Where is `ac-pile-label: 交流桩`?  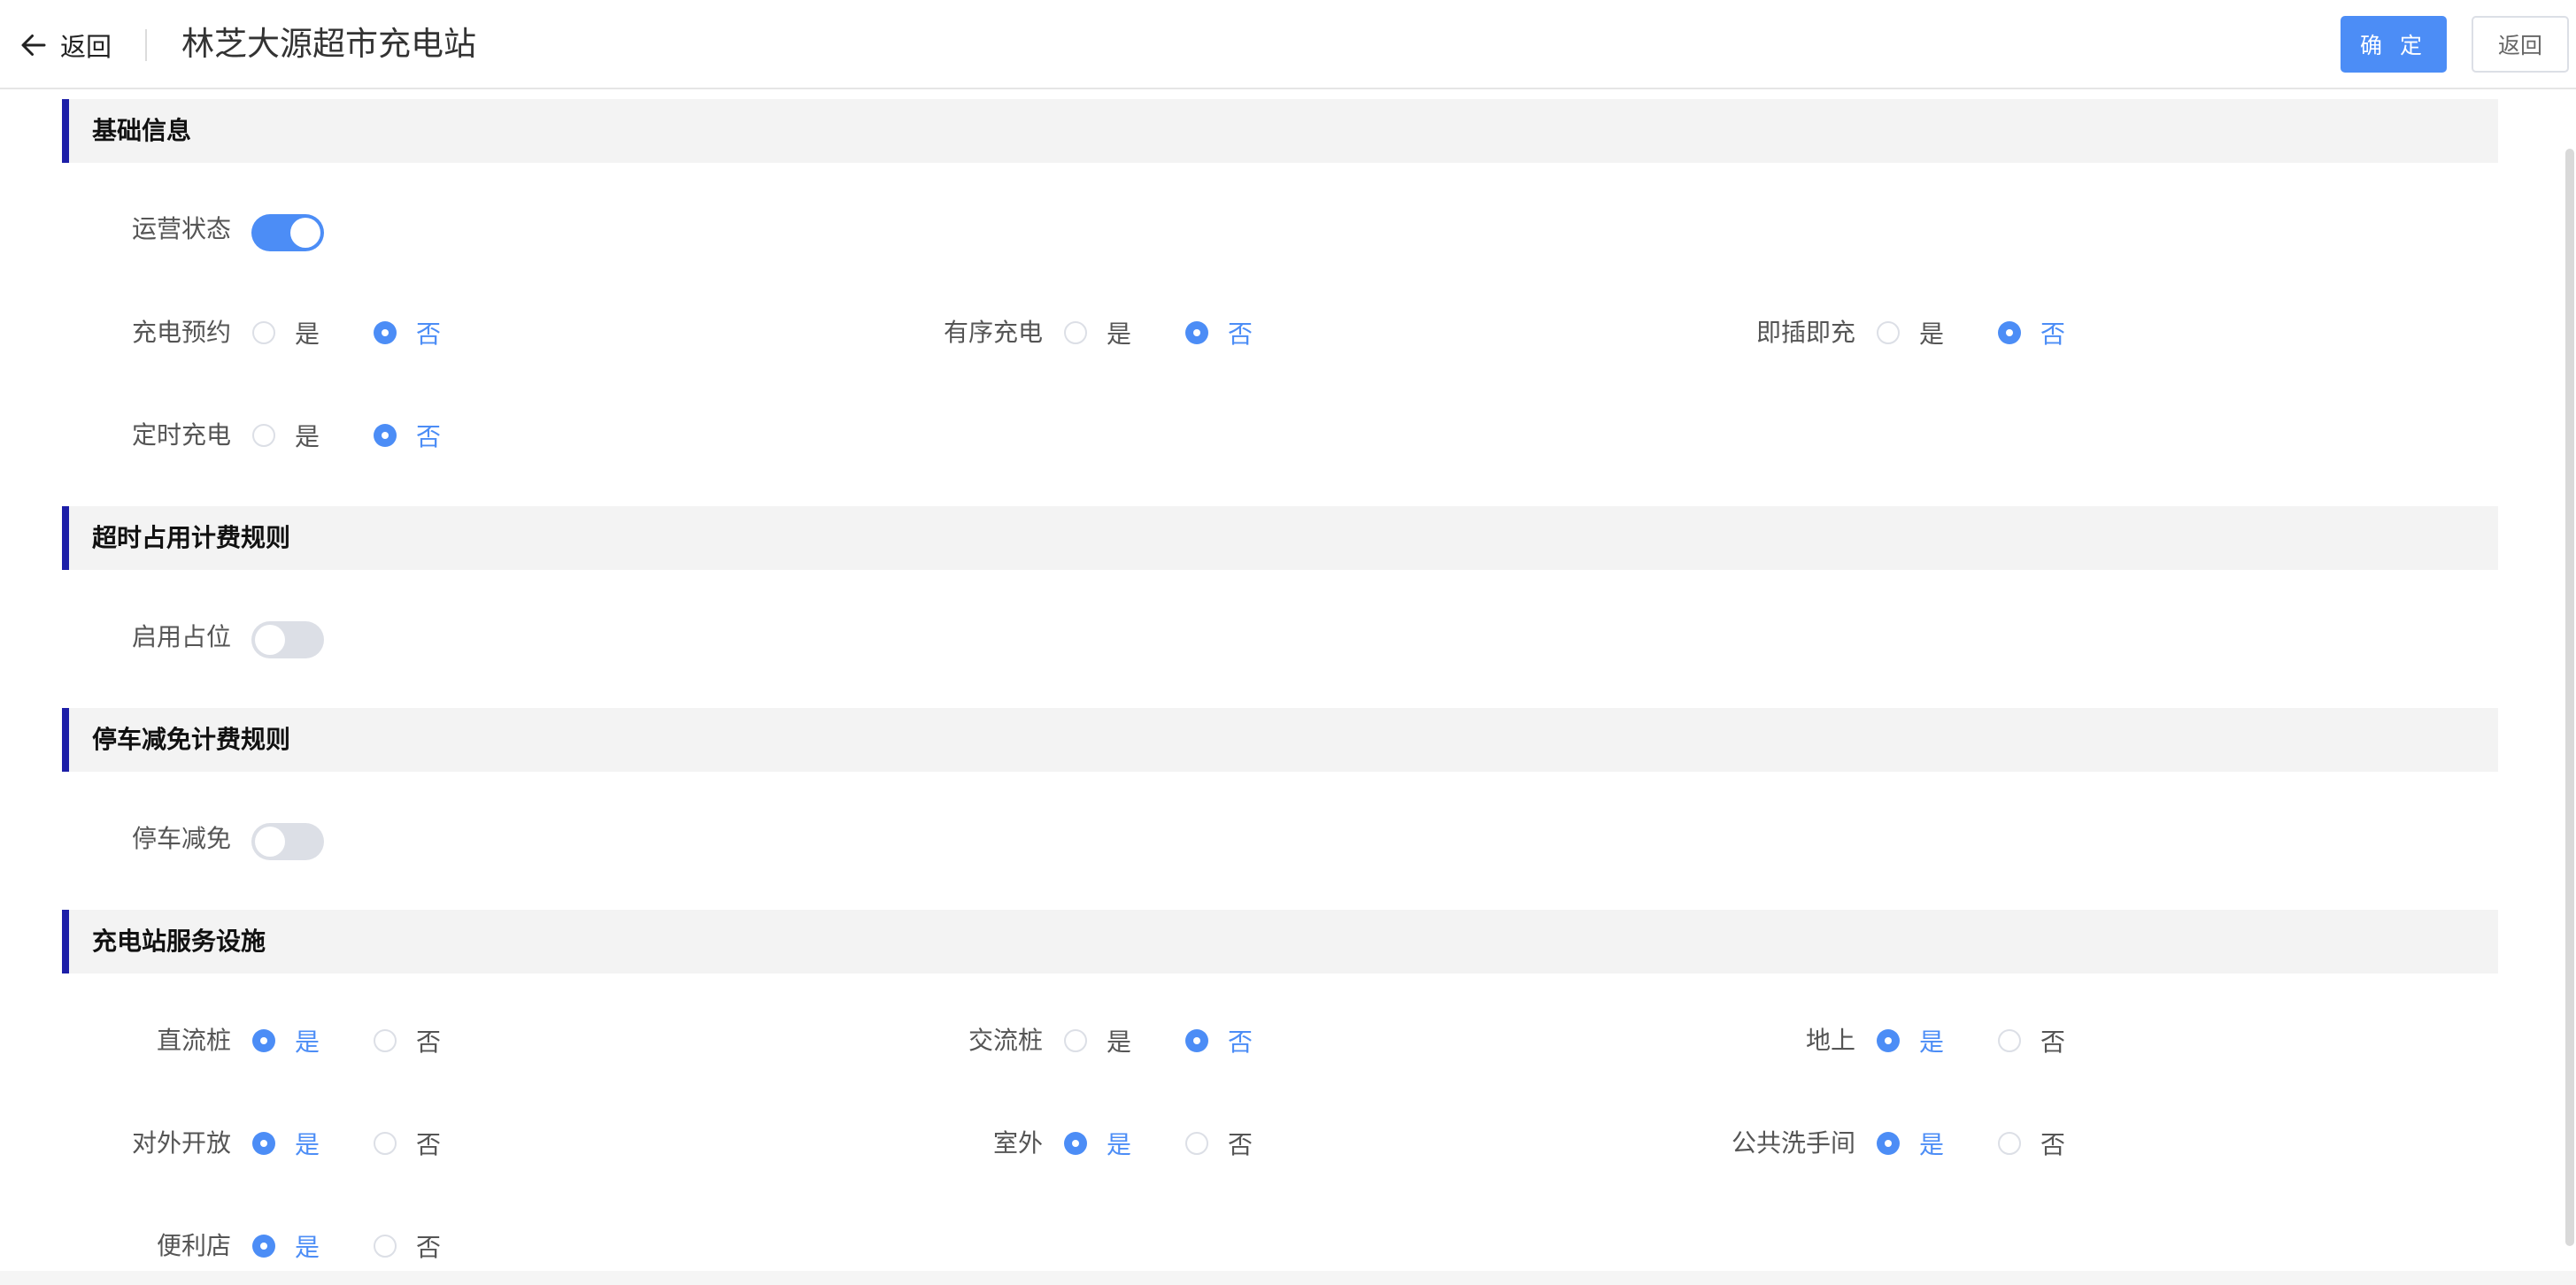 ac-pile-label: 交流桩 is located at coordinates (1005, 1040).